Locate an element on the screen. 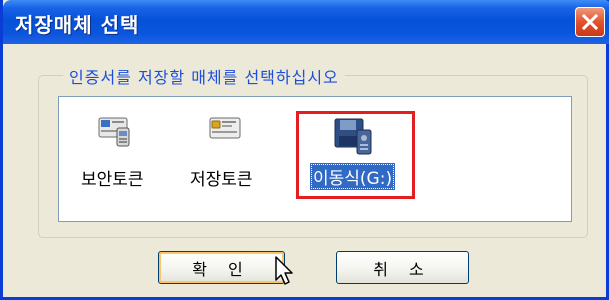 The image size is (609, 300). mouse-cursor-icon is located at coordinates (284, 270).